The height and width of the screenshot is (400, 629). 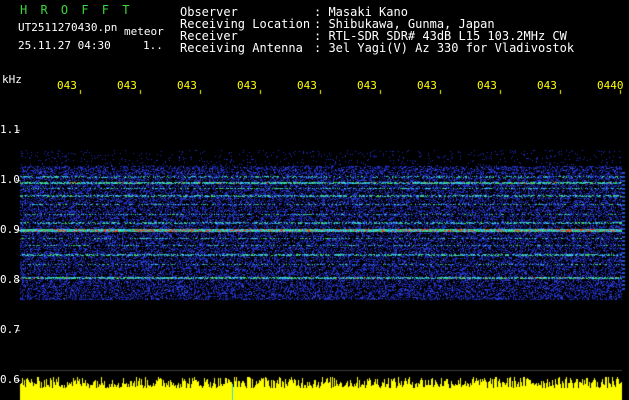 What do you see at coordinates (444, 48) in the screenshot?
I see `info-value-antenna: : 3el Yagi(V) Az 330 for Vladivostok` at bounding box center [444, 48].